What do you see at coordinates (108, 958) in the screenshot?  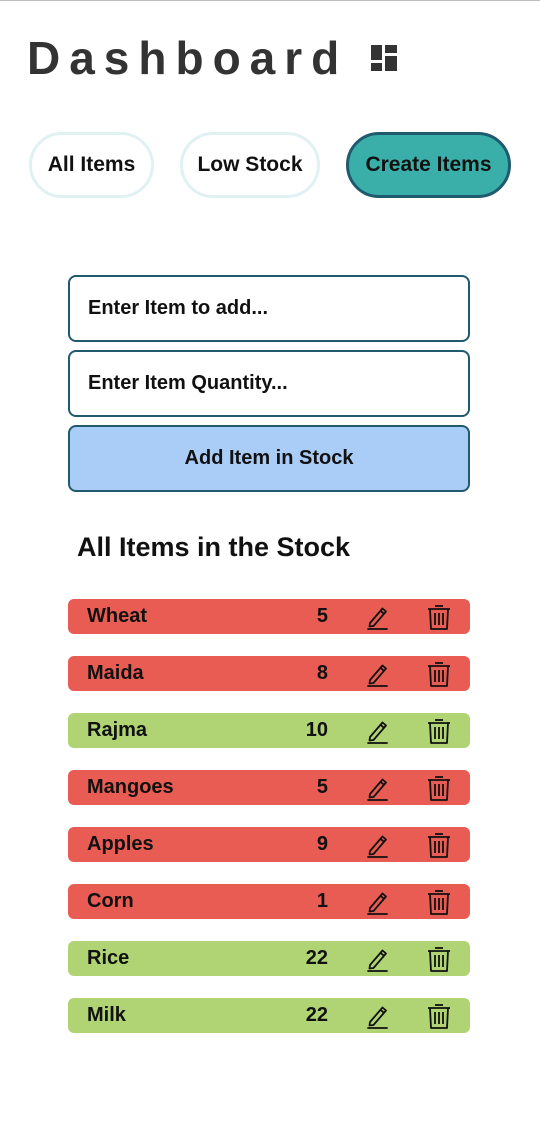 I see `item-name: Rice` at bounding box center [108, 958].